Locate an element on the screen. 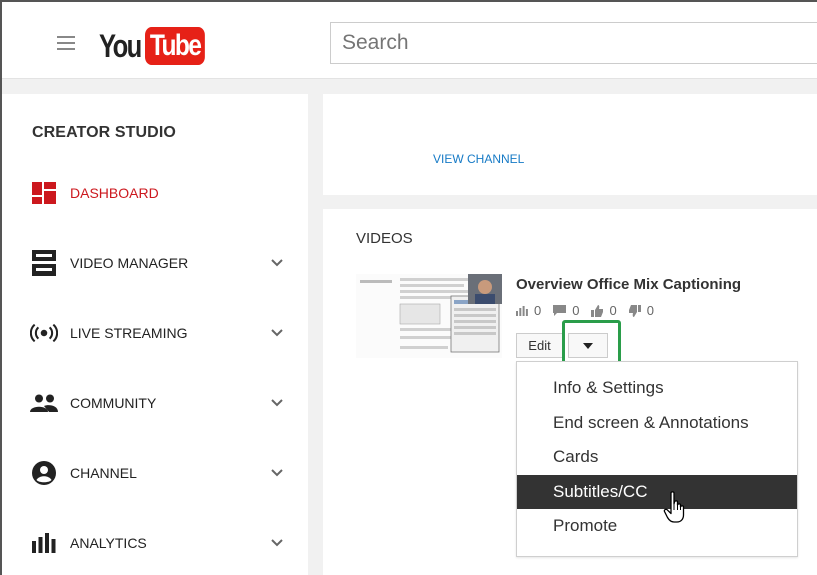 This screenshot has height=575, width=817. menu-item-end-screen-annotations: End screen & Annotations is located at coordinates (657, 423).